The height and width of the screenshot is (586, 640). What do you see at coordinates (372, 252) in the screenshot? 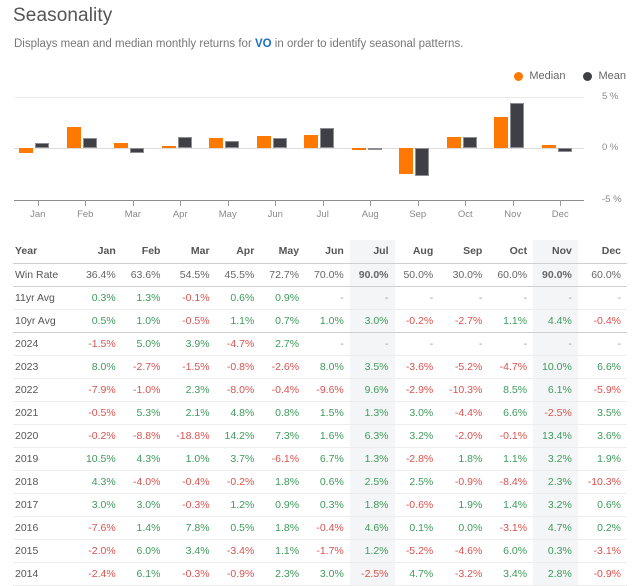
I see `col-header-jul: Jul` at bounding box center [372, 252].